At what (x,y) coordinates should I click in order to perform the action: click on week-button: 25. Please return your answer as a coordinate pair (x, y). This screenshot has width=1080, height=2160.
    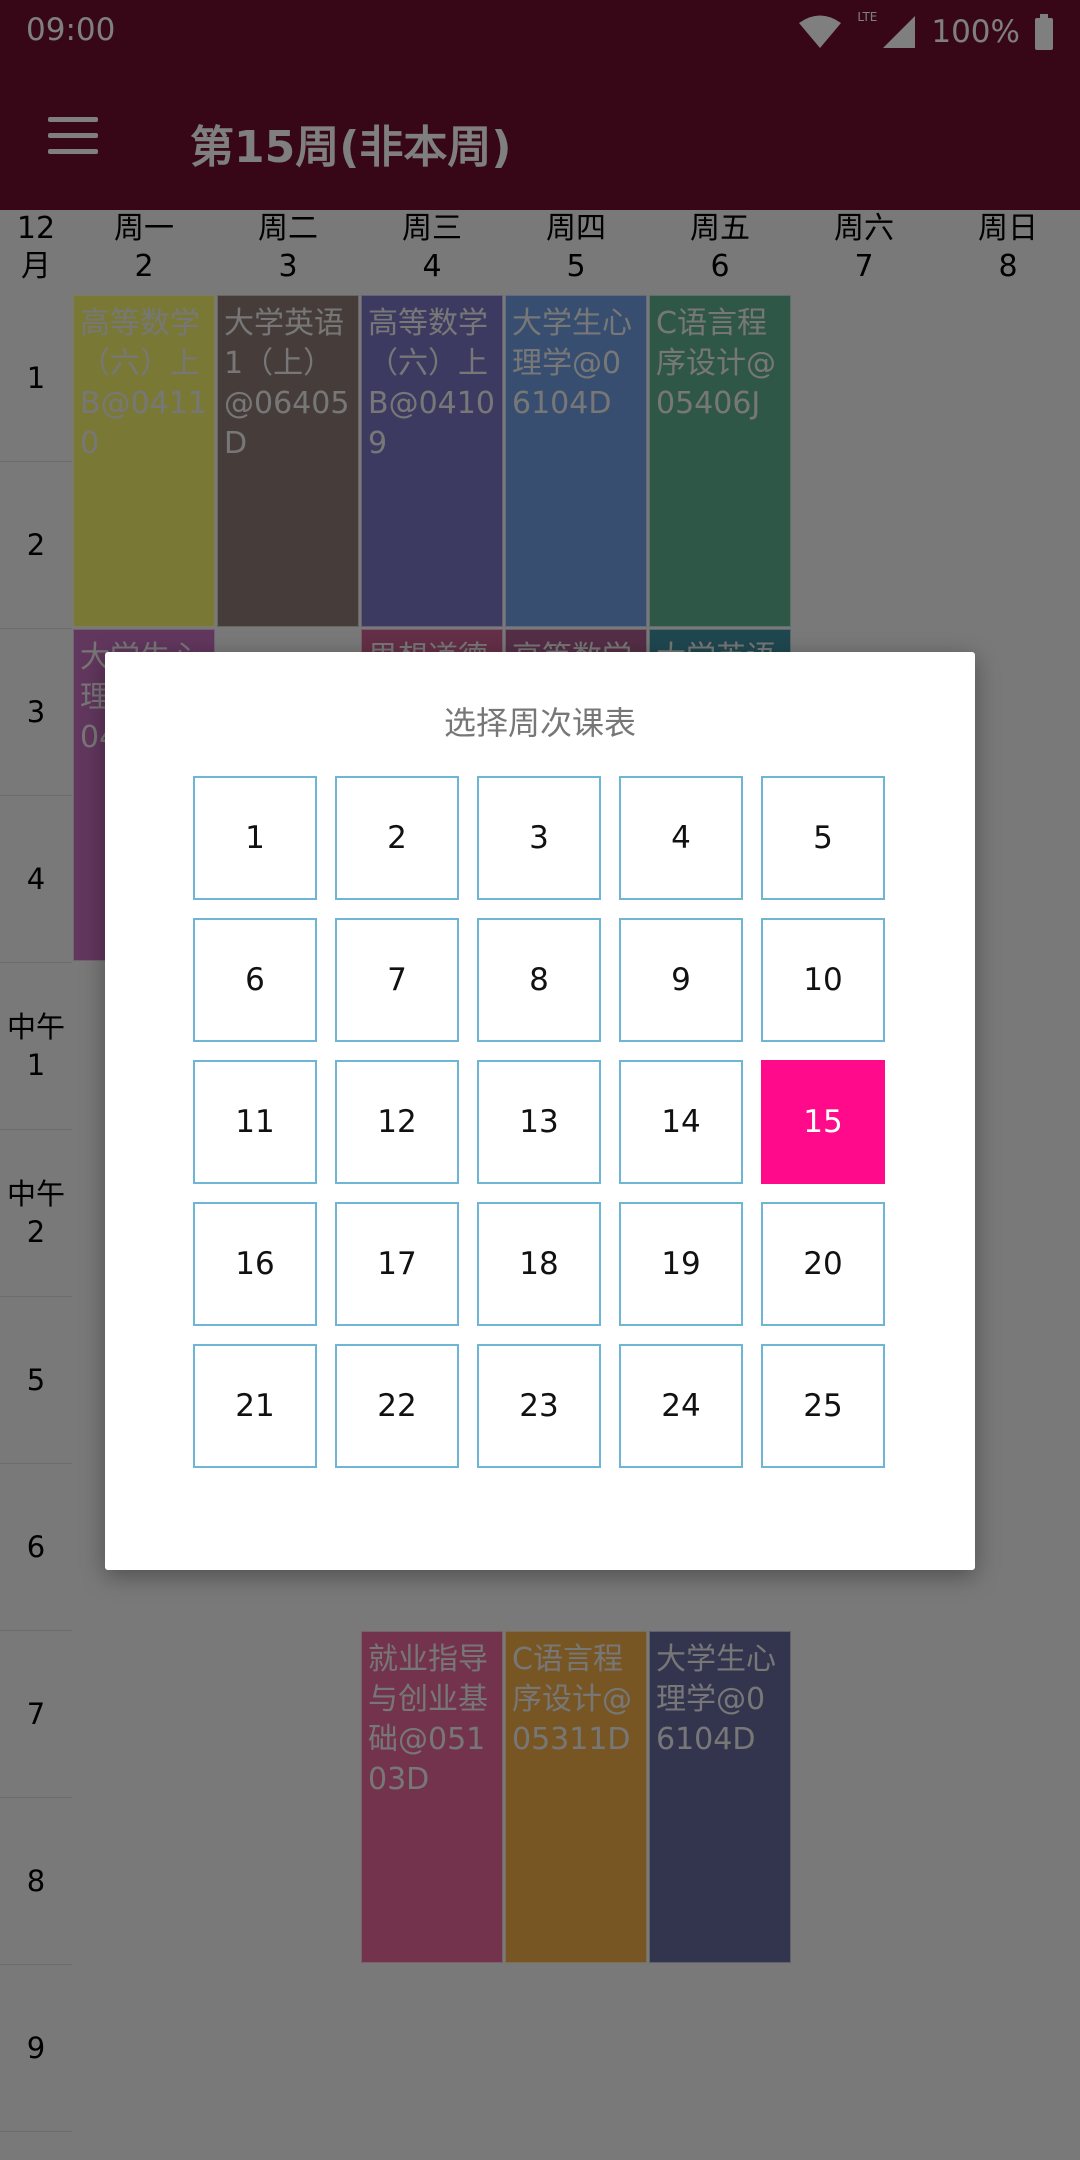
    Looking at the image, I should click on (823, 1406).